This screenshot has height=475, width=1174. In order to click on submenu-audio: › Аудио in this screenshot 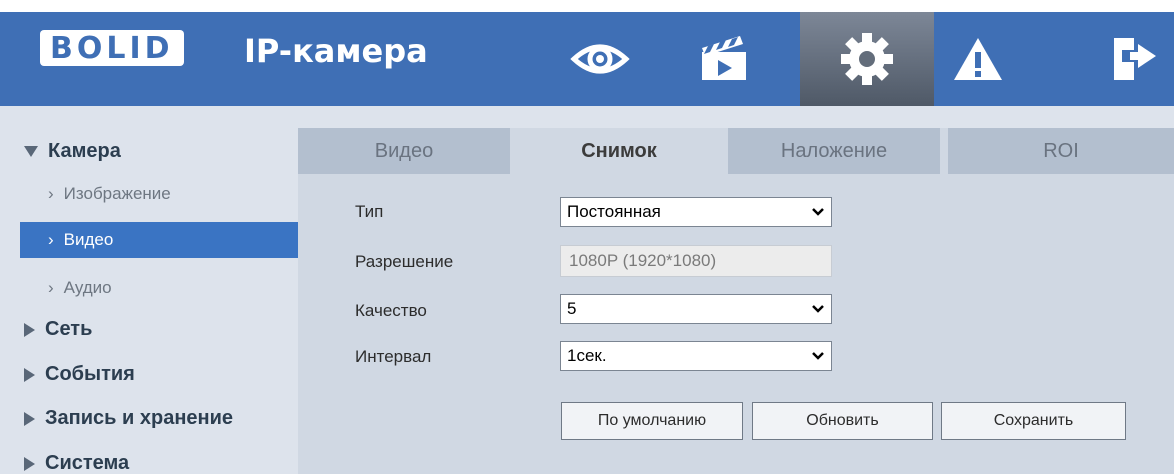, I will do `click(80, 288)`.